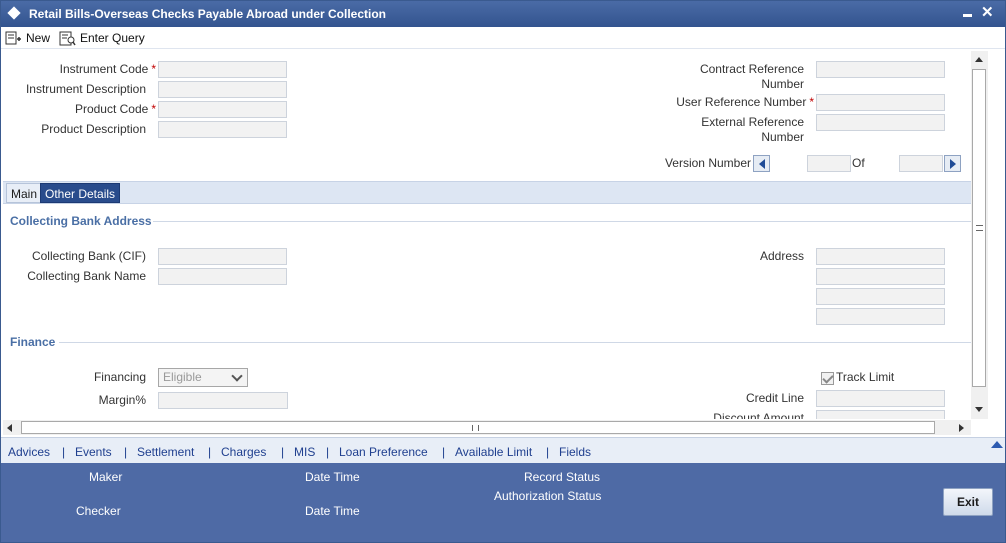 Image resolution: width=1006 pixels, height=543 pixels. Describe the element at coordinates (880, 316) in the screenshot. I see `address-line-4-field` at that location.